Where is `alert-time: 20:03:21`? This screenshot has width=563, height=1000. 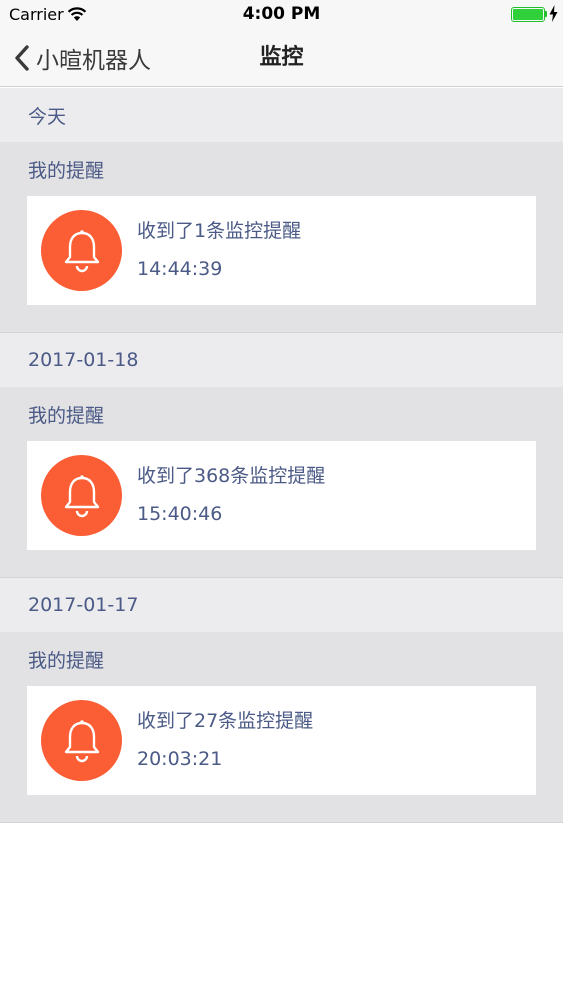 alert-time: 20:03:21 is located at coordinates (180, 759).